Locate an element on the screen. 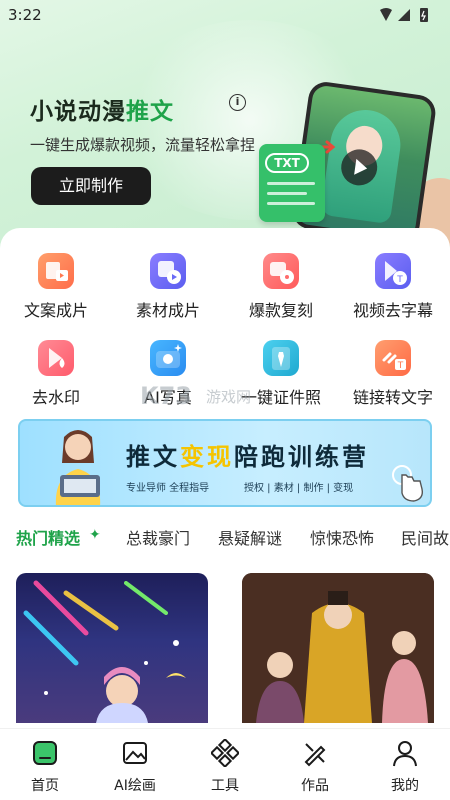  tool-label: 去水印 is located at coordinates (55, 397).